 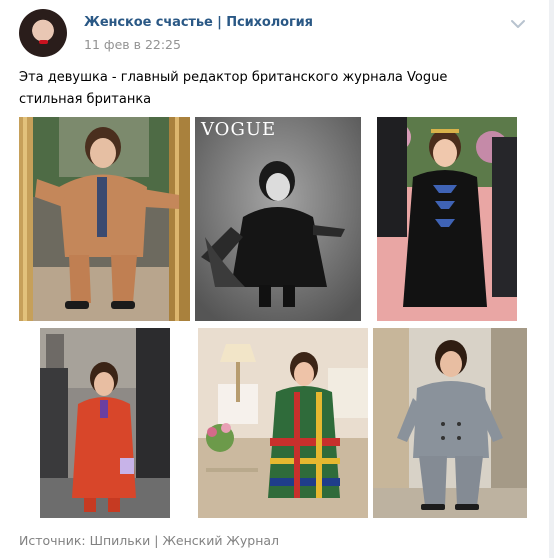 I want to click on post-author-link: Женское счастье | Психология, so click(x=198, y=22).